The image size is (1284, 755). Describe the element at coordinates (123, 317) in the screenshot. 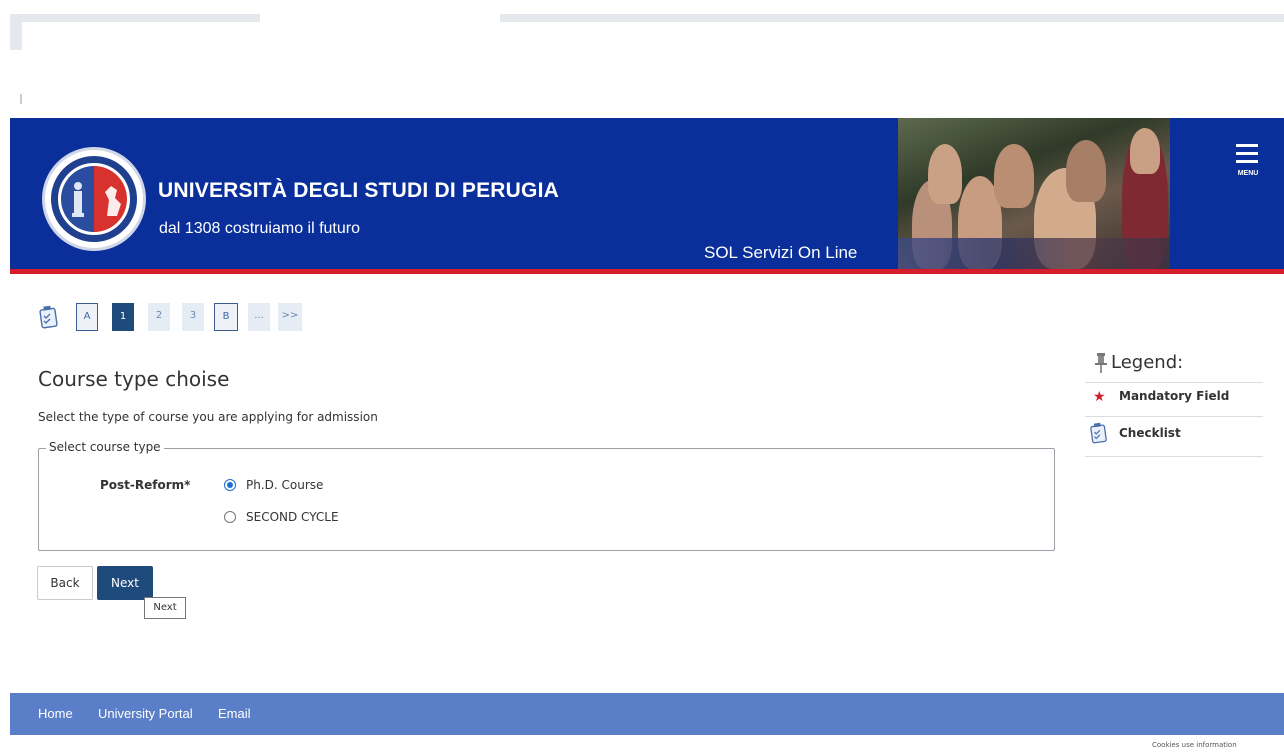

I see `step-1: 1` at that location.